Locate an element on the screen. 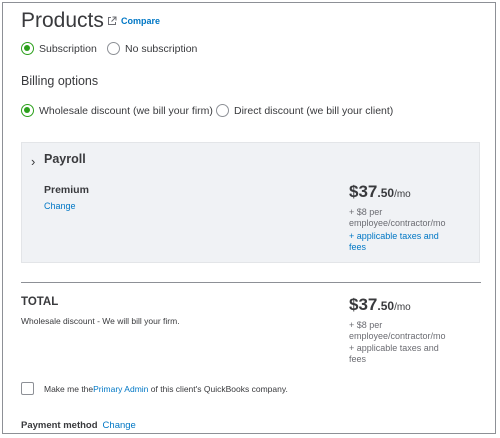  total-per-employee: + $8 per employee/contractor/mo is located at coordinates (397, 331).